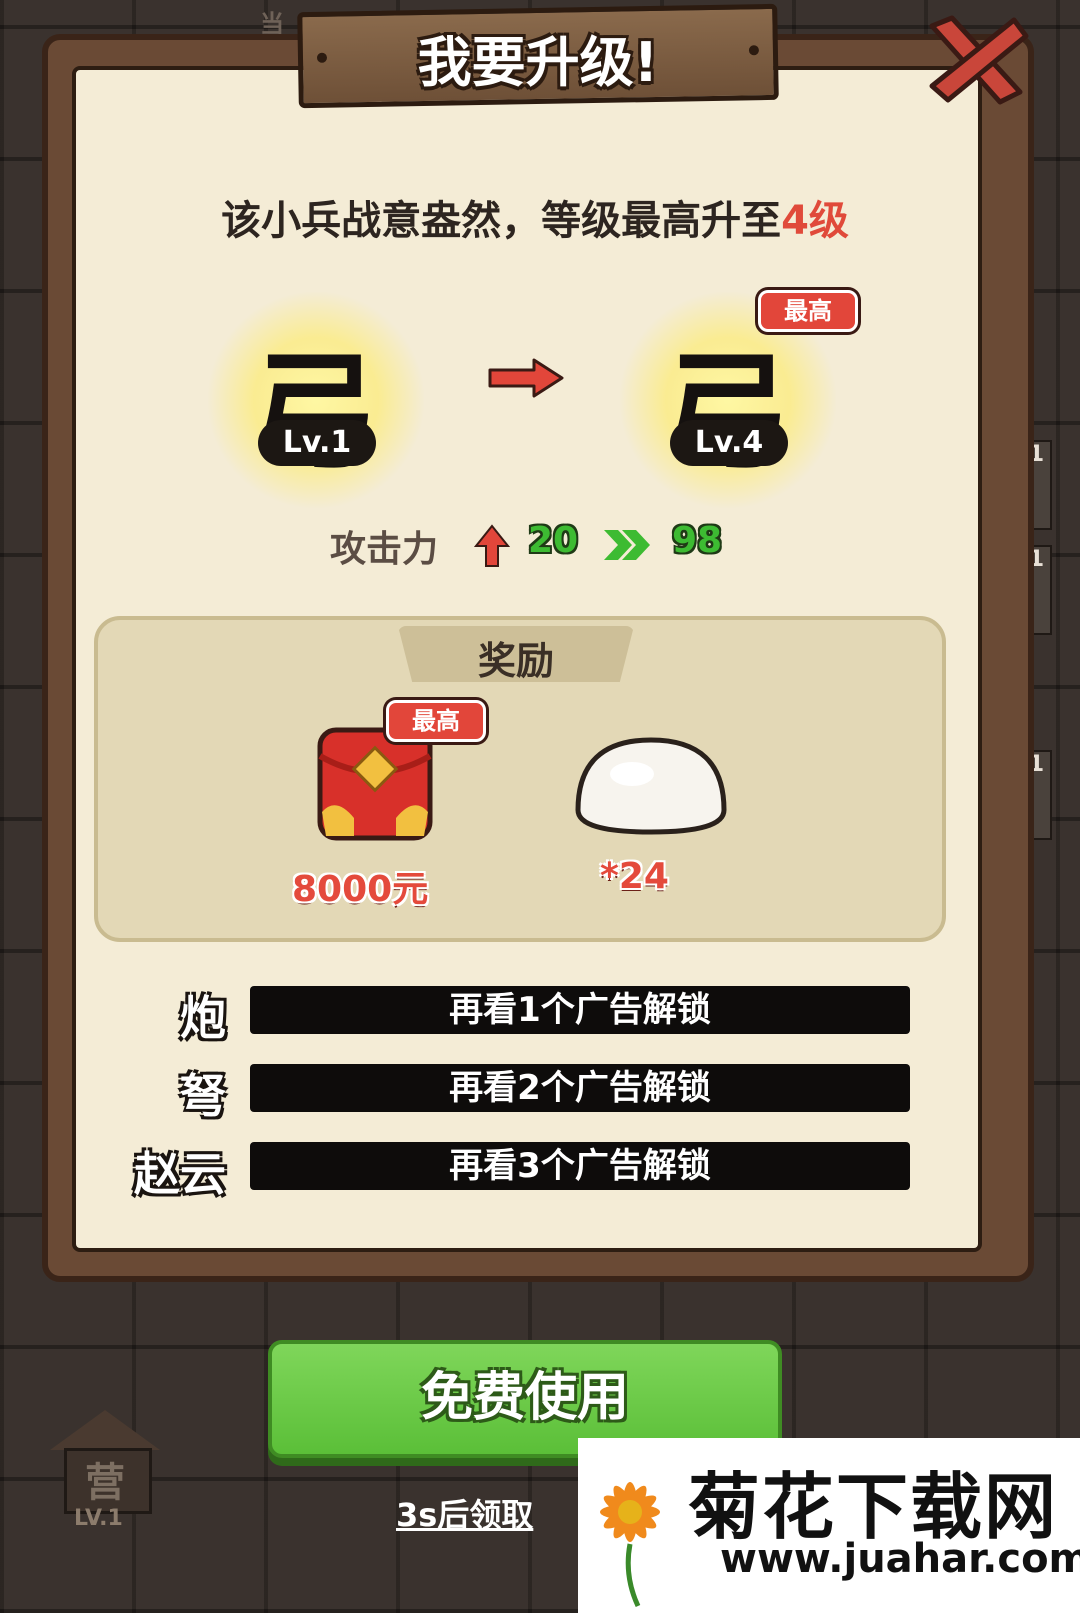 The width and height of the screenshot is (1080, 1613). I want to click on steamed-bun-icon, so click(651, 786).